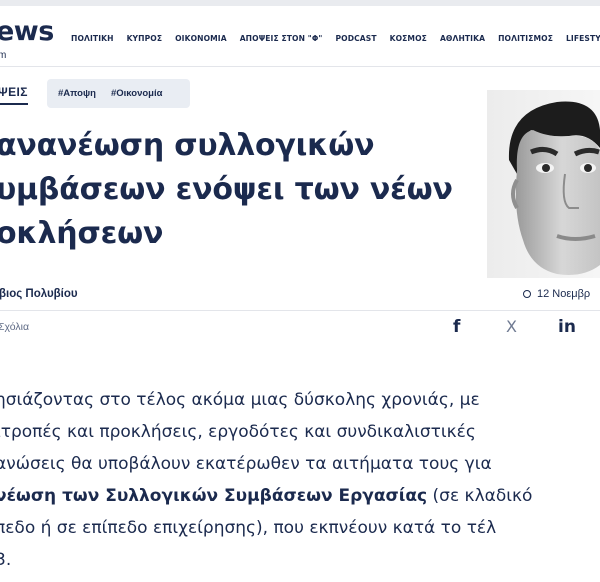  Describe the element at coordinates (92, 38) in the screenshot. I see `nav-item-politics: ΠΟΛΙΤΙΚΗ` at that location.